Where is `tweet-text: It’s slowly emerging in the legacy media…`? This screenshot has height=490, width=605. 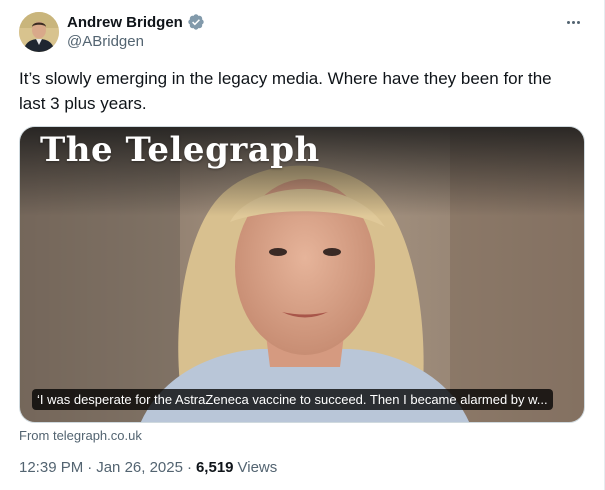 tweet-text: It’s slowly emerging in the legacy media… is located at coordinates (285, 91).